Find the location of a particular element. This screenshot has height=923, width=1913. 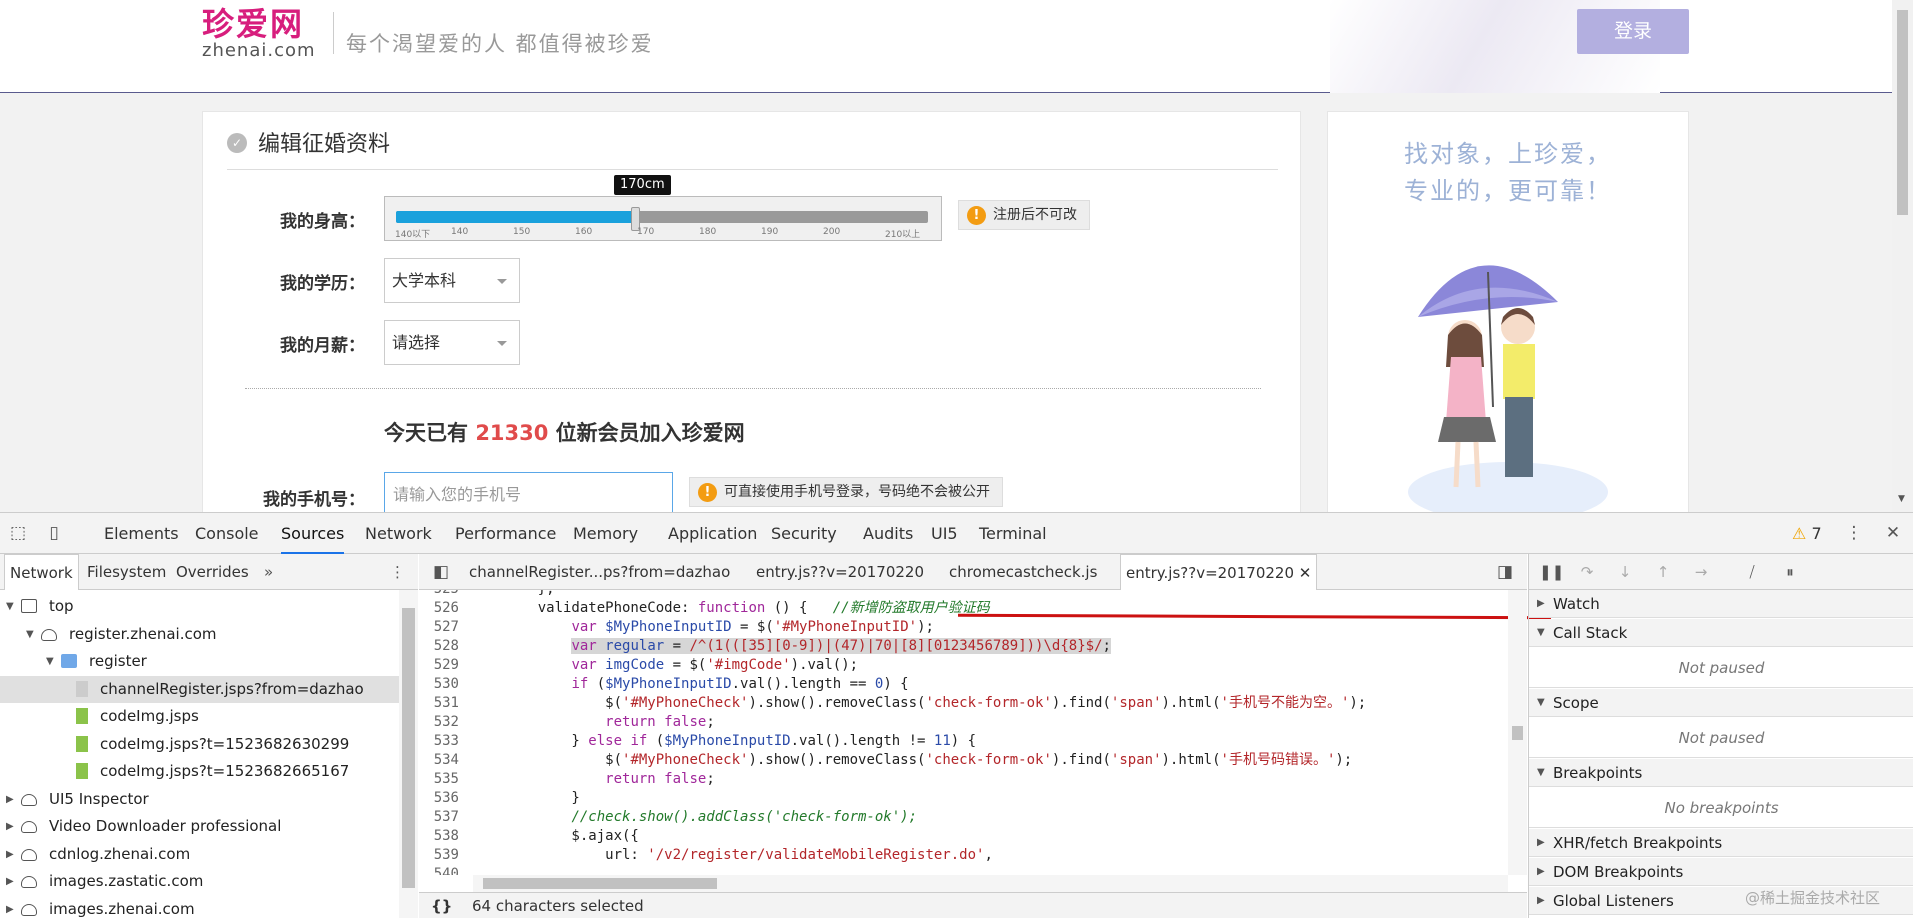

tree-item-label: codeImg.jsps?t=1523682665167 is located at coordinates (225, 771).